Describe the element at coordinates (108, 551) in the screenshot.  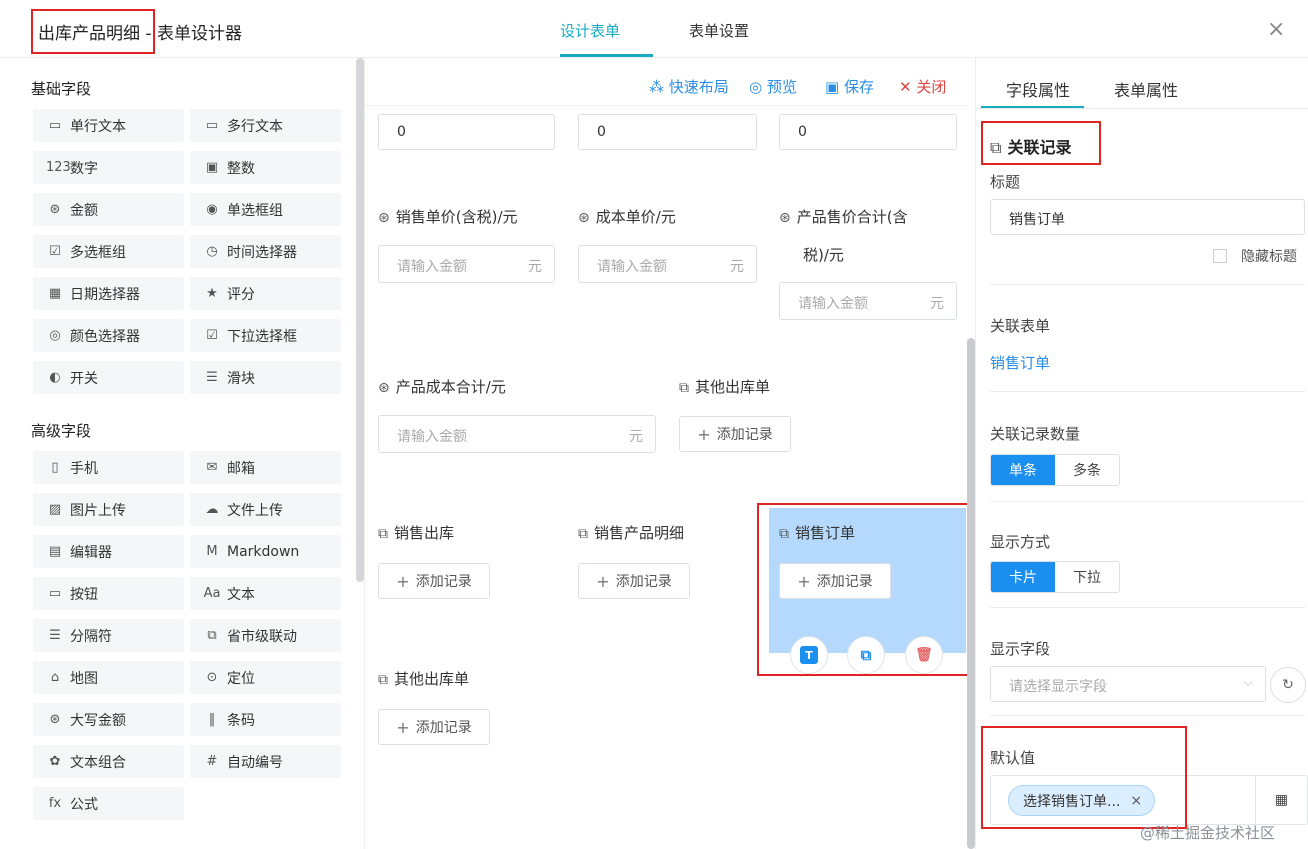
I see `palette-field-item: ▤ 编辑器` at that location.